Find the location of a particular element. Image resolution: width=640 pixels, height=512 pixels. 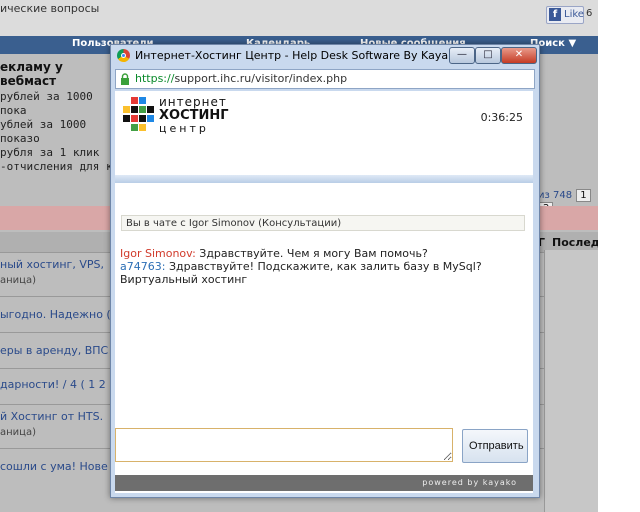

pager-label: из 748 is located at coordinates (555, 195).